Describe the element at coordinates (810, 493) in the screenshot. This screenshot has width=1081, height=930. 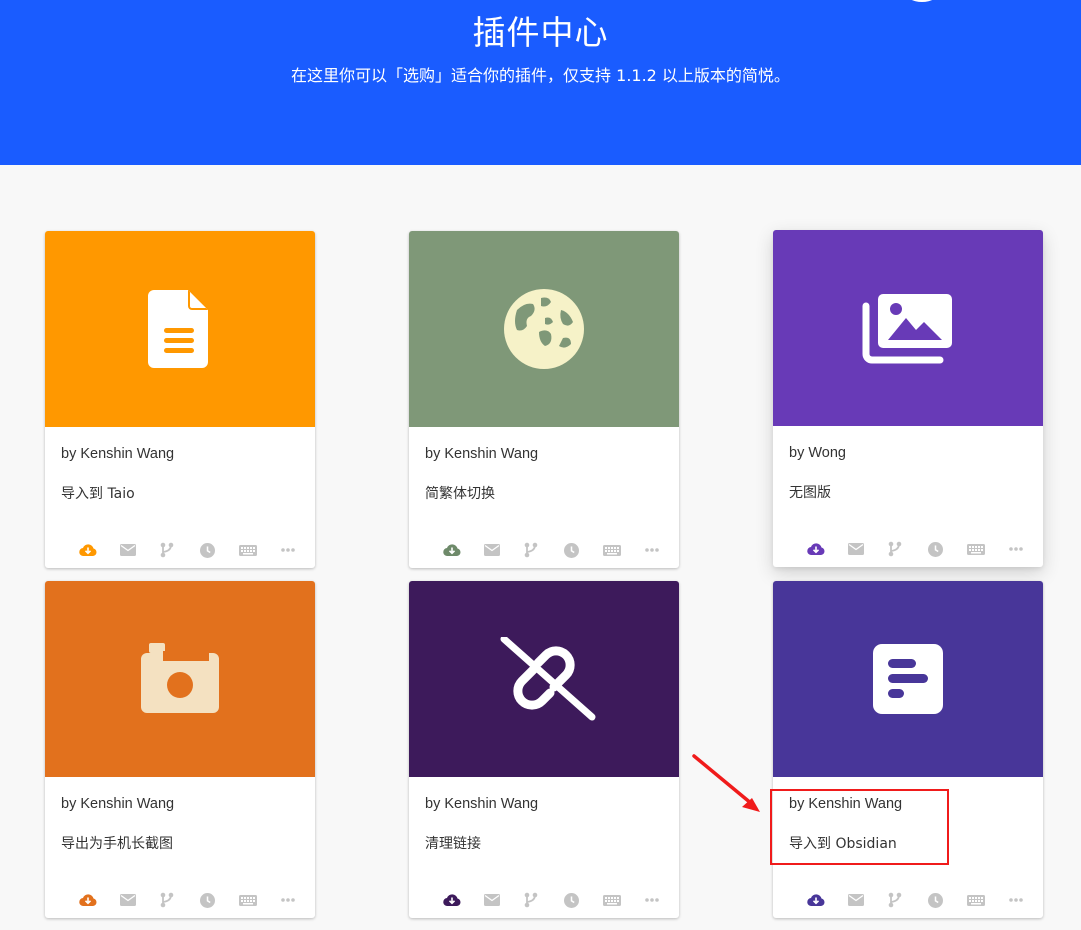
I see `card-description: 无图版` at that location.